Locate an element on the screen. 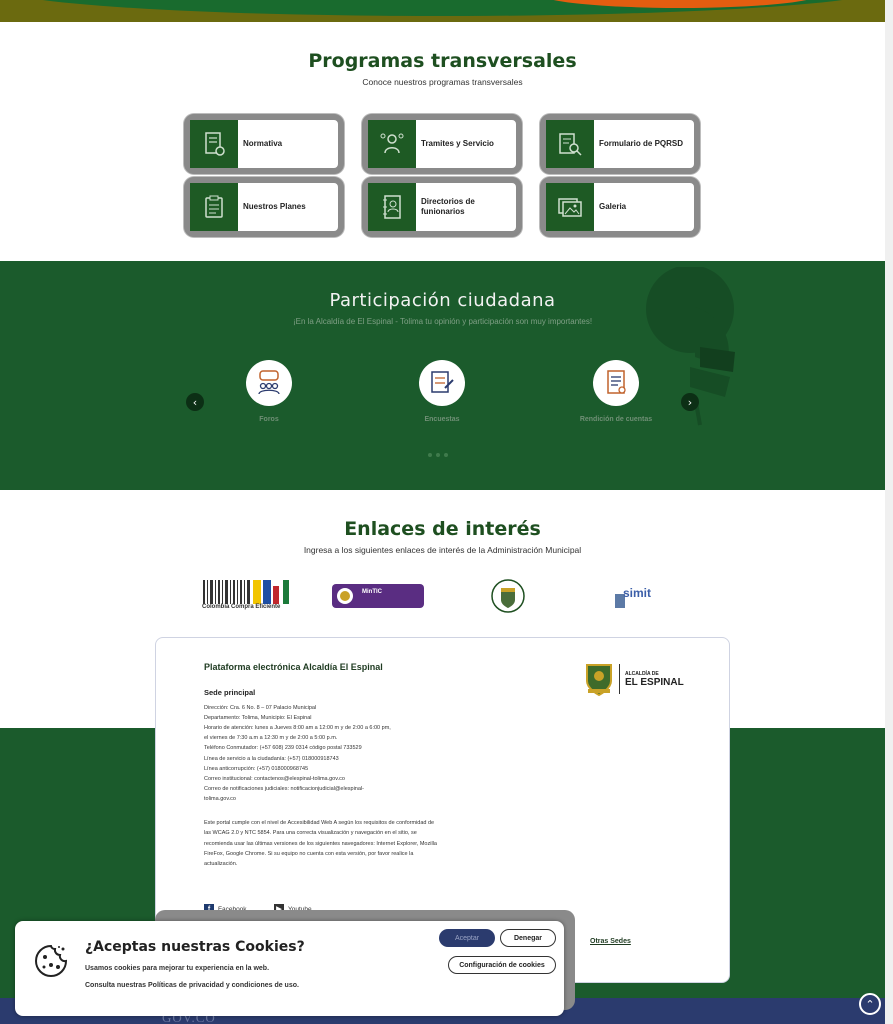  escudo-colombia-logo is located at coordinates (508, 596).